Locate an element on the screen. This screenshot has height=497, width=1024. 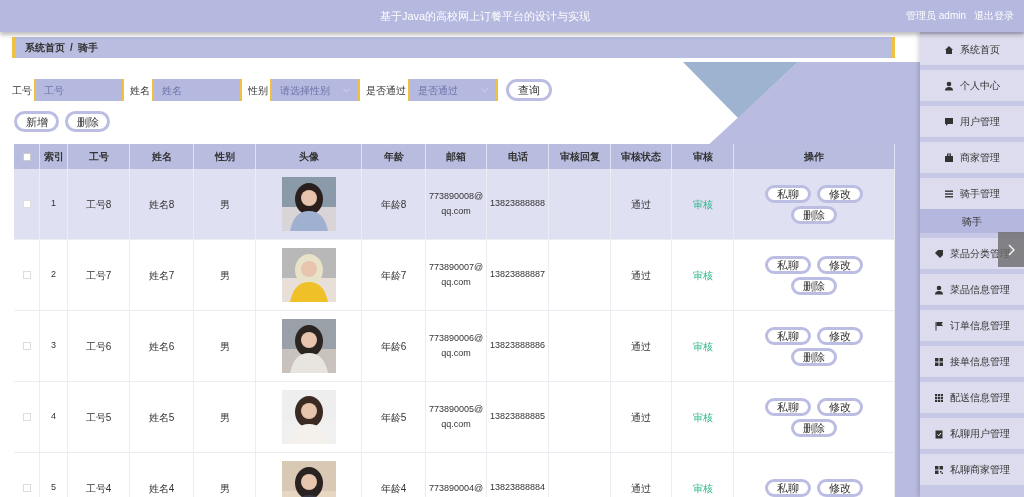
table-cell-text: 年龄4 is located at coordinates (393, 488).